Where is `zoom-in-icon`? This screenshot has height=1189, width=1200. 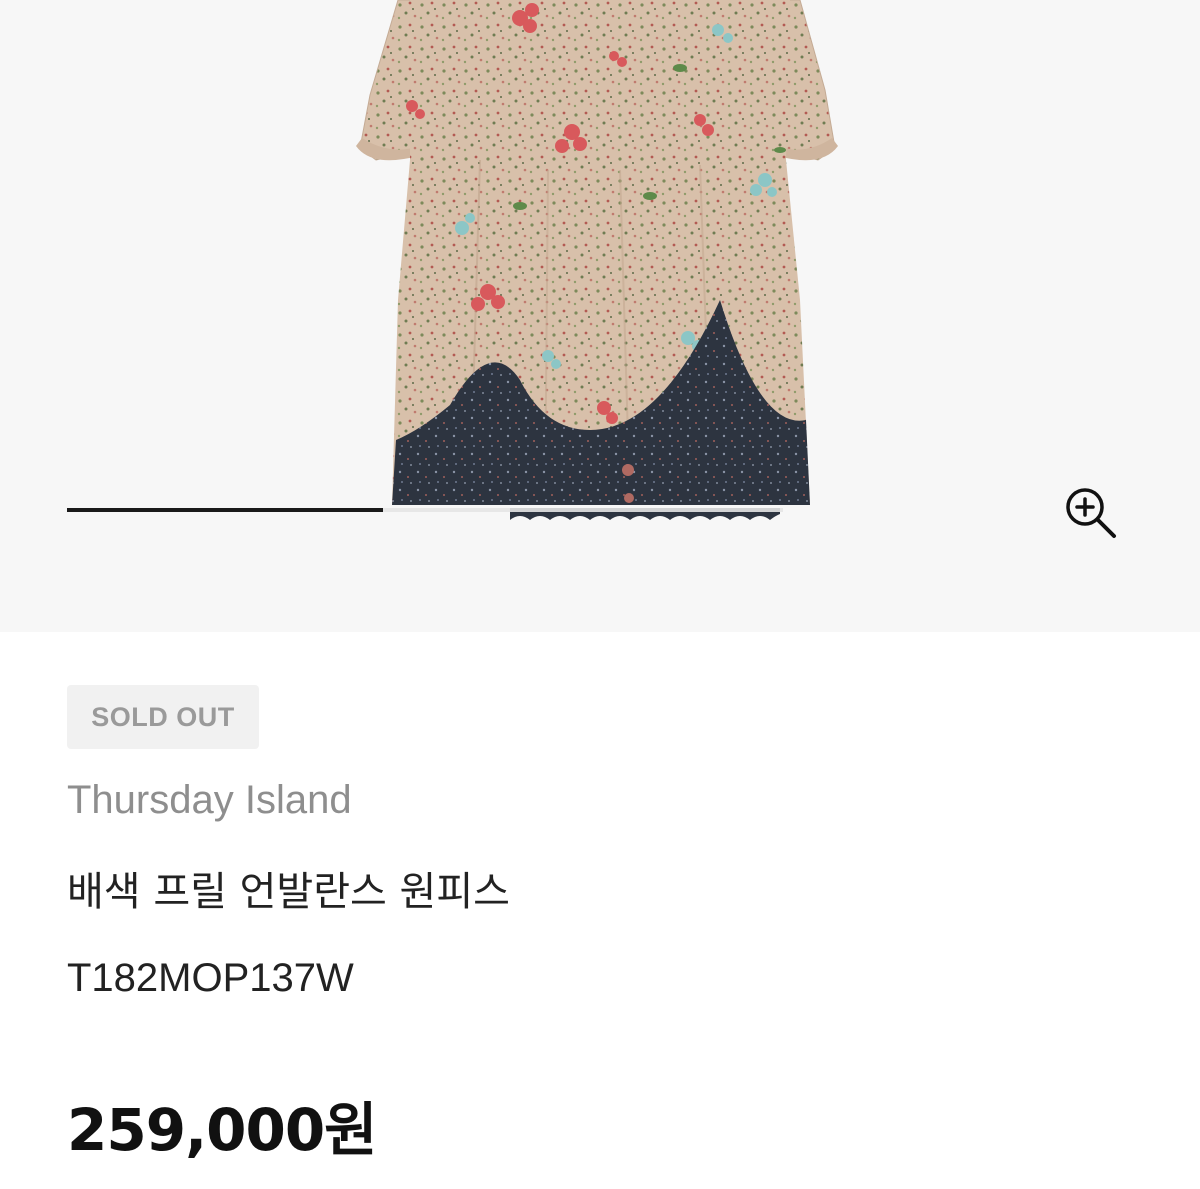
zoom-in-icon is located at coordinates (1091, 513).